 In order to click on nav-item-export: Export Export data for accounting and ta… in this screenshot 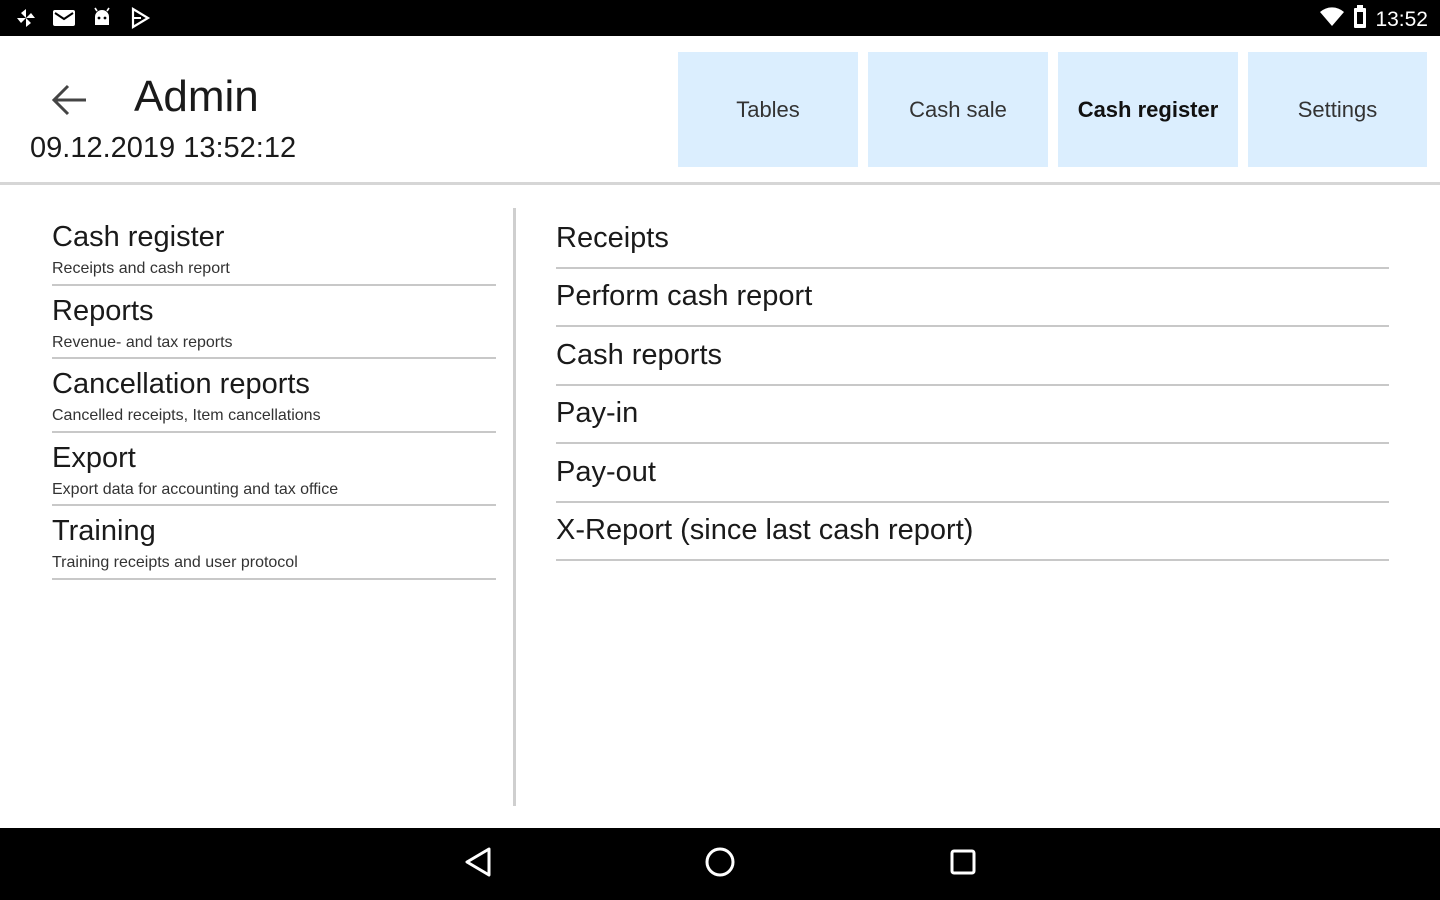, I will do `click(274, 469)`.